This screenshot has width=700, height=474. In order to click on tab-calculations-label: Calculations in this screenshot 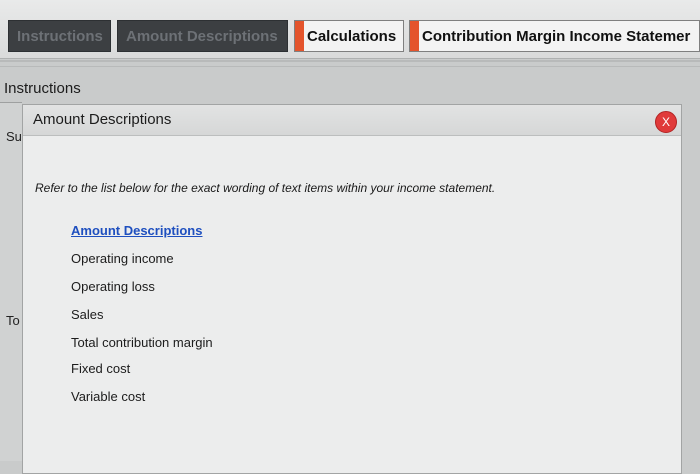, I will do `click(352, 36)`.